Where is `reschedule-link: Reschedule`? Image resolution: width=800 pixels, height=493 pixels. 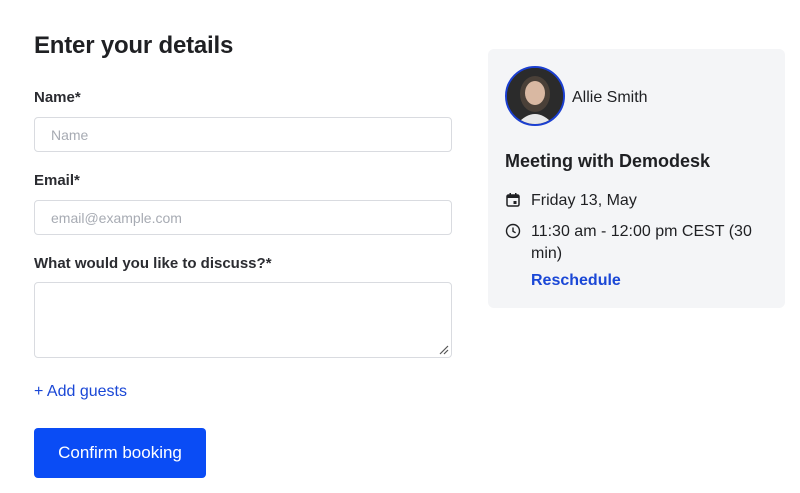 reschedule-link: Reschedule is located at coordinates (576, 281).